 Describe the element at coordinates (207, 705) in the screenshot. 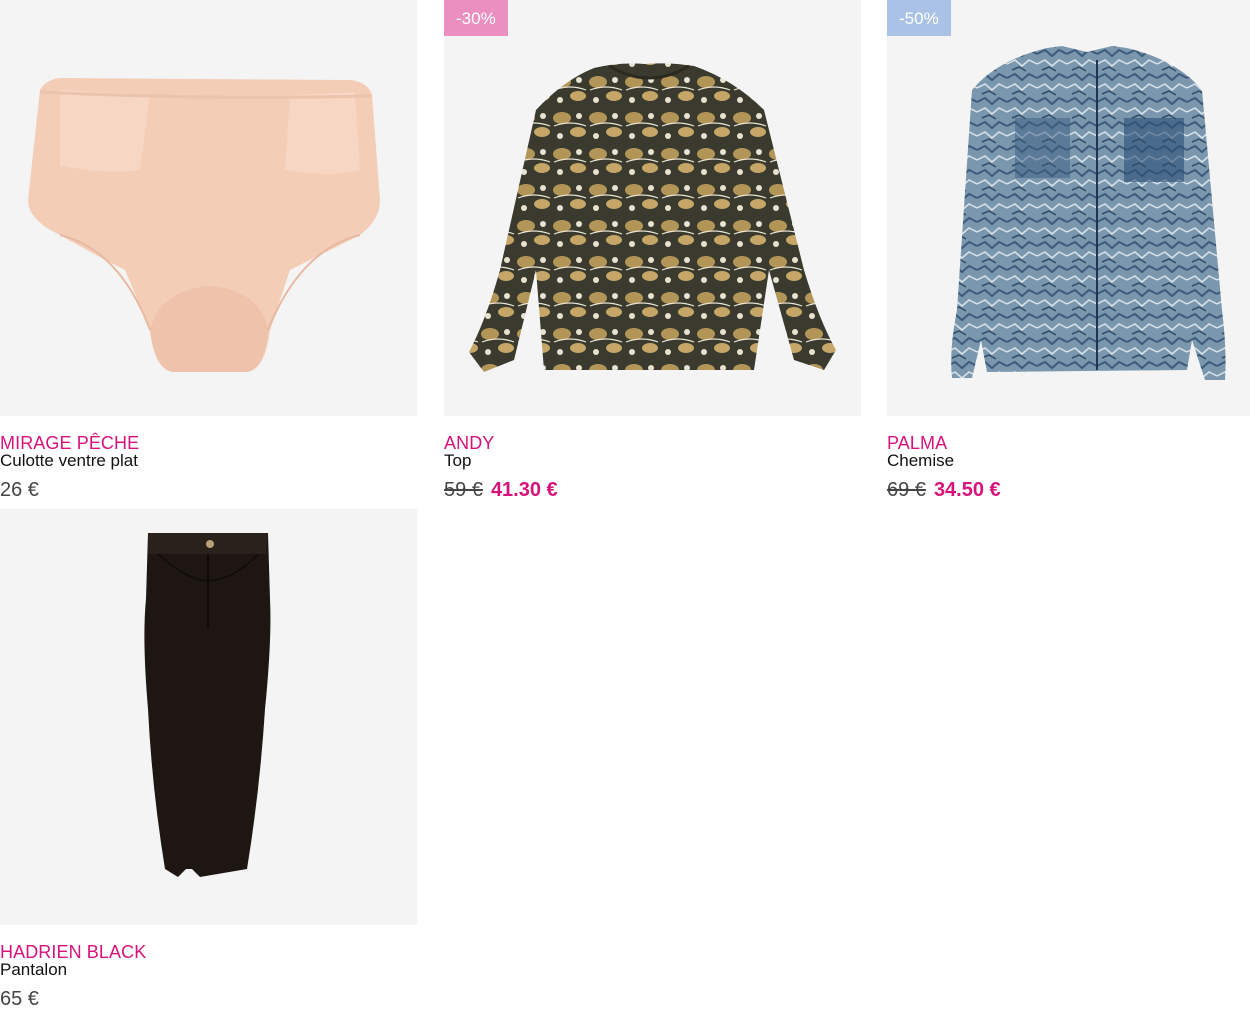

I see `trousers-image` at that location.